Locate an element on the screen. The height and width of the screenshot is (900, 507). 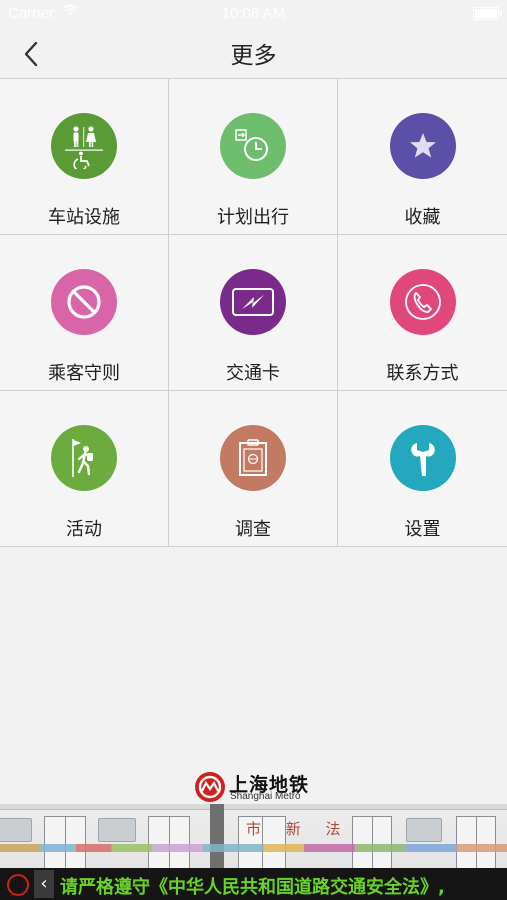
menu-item-settings: 设置 is located at coordinates (422, 469).